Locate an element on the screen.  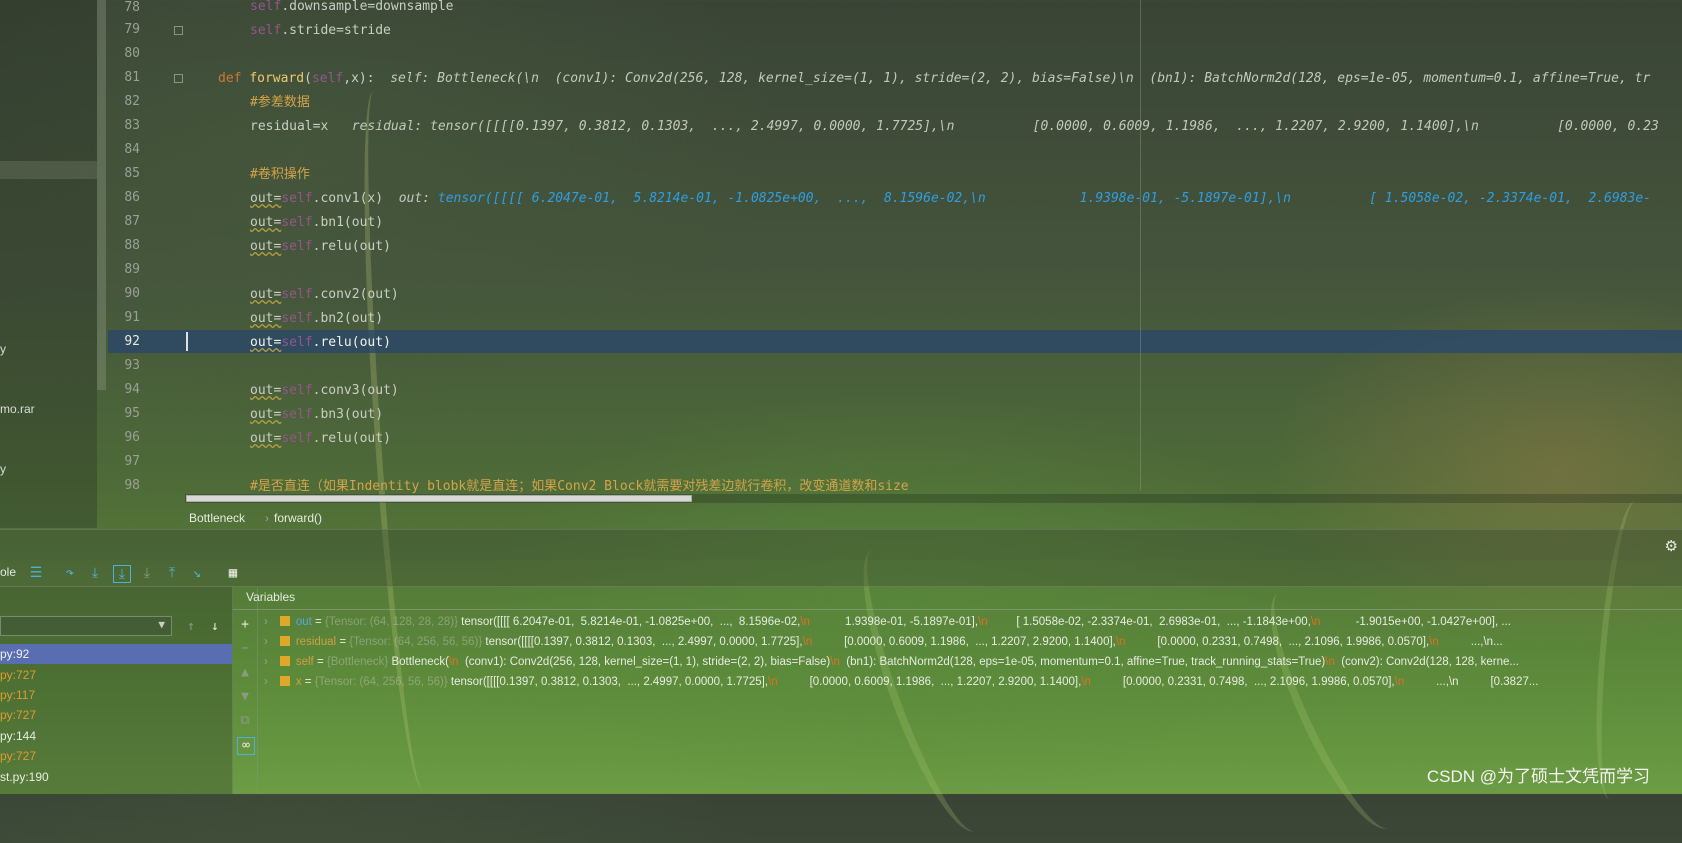
code-text: ( is located at coordinates (308, 78).